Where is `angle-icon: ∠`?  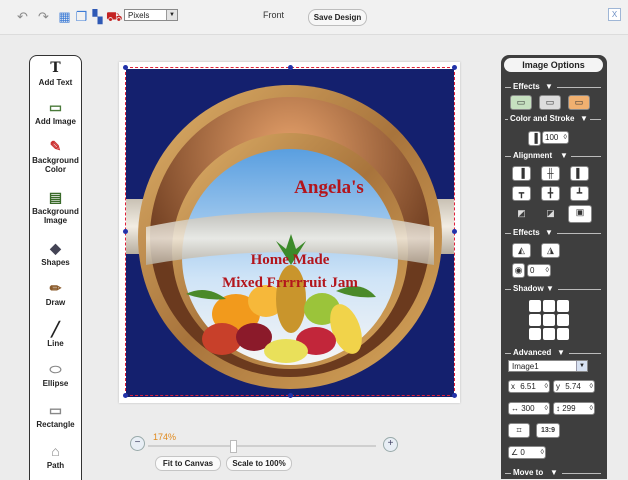
angle-icon: ∠ is located at coordinates (515, 452).